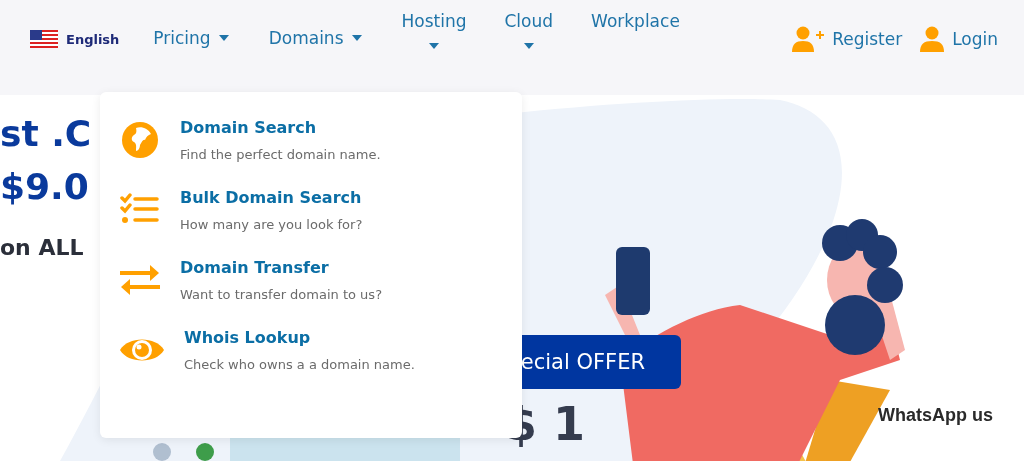 The height and width of the screenshot is (461, 1024). I want to click on nav-link: Hosting, so click(434, 30).